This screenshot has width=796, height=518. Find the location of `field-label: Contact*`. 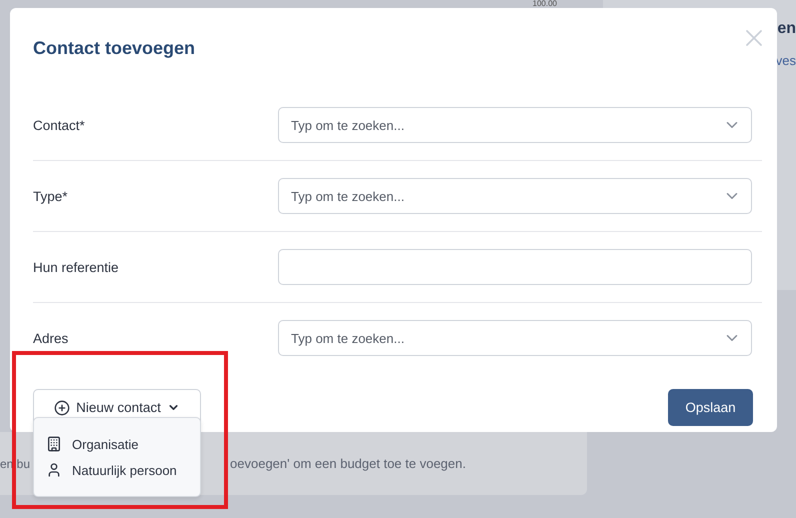

field-label: Contact* is located at coordinates (59, 125).